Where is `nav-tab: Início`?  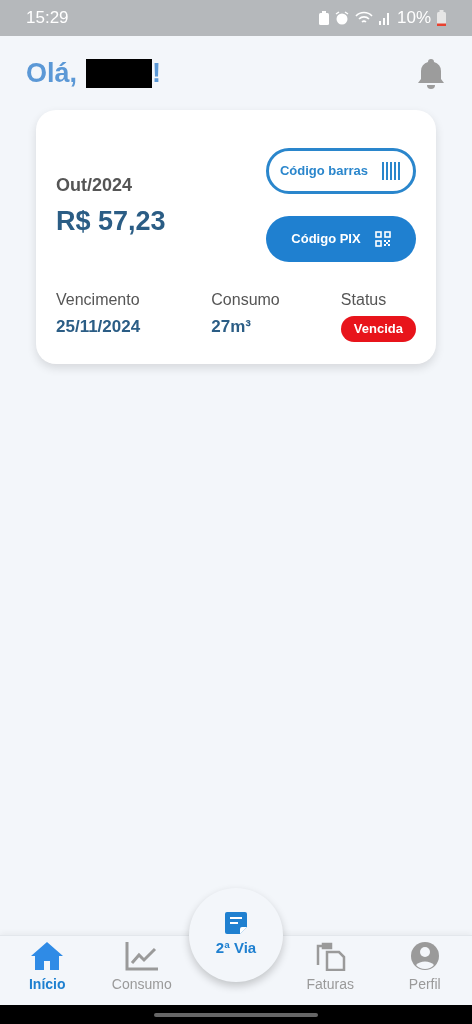 nav-tab: Início is located at coordinates (47, 968).